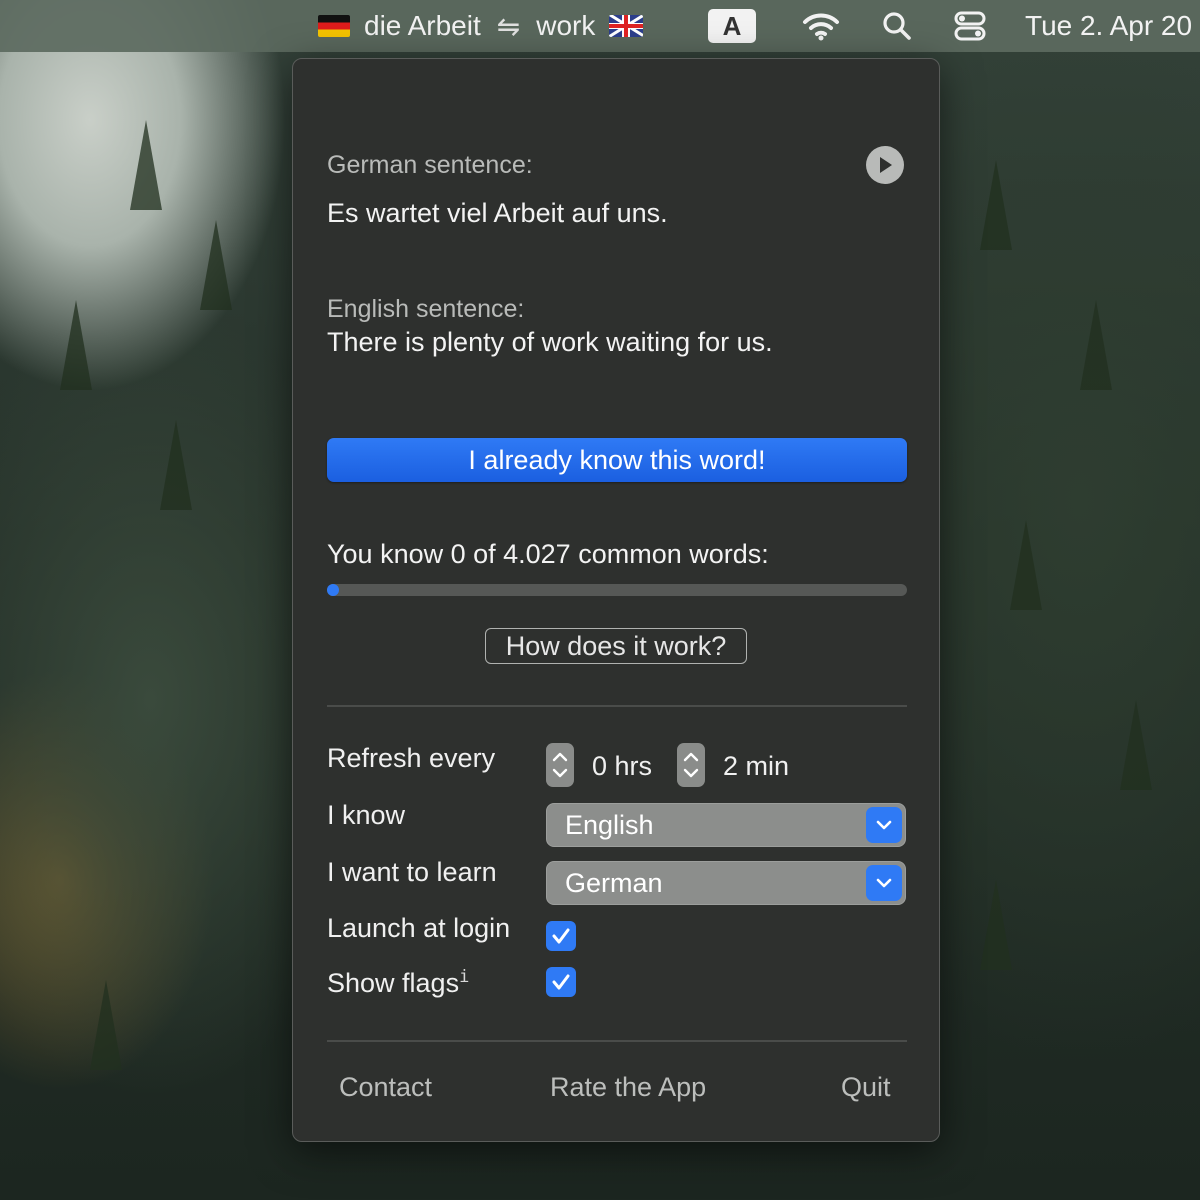 The height and width of the screenshot is (1200, 1200). I want to click on input-source-menu: A, so click(732, 26).